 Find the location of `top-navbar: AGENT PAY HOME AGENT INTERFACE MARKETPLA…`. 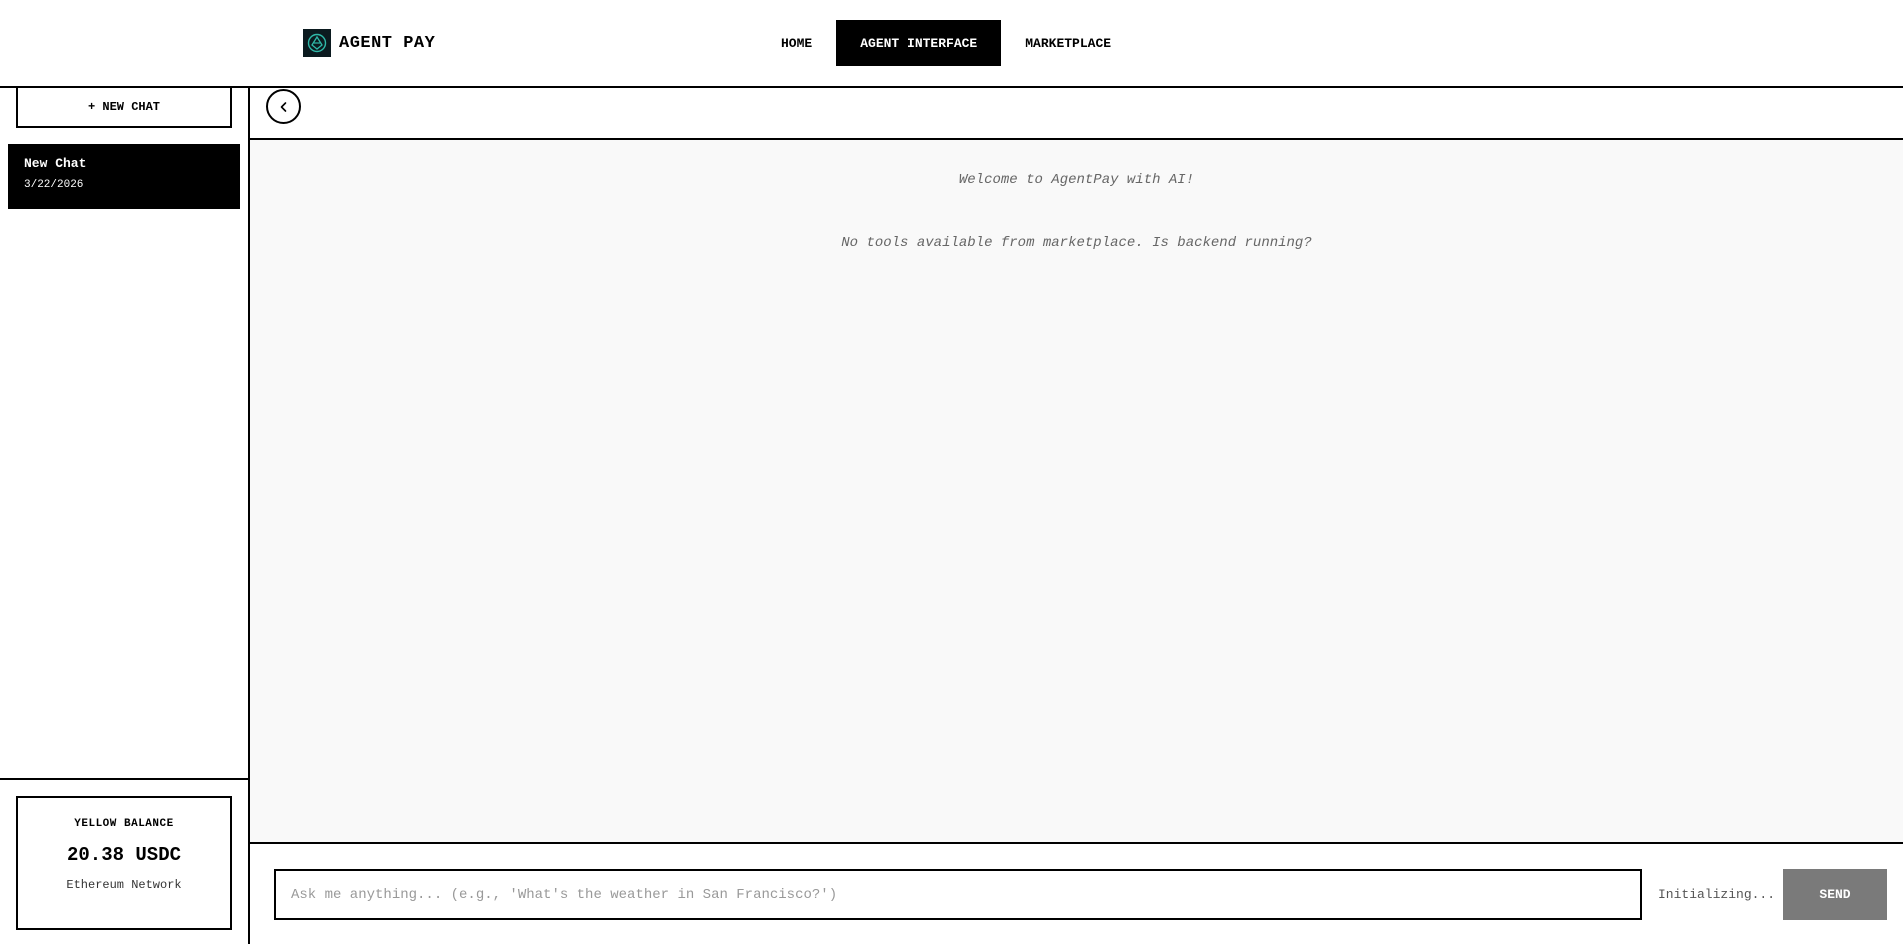

top-navbar: AGENT PAY HOME AGENT INTERFACE MARKETPLA… is located at coordinates (951, 44).